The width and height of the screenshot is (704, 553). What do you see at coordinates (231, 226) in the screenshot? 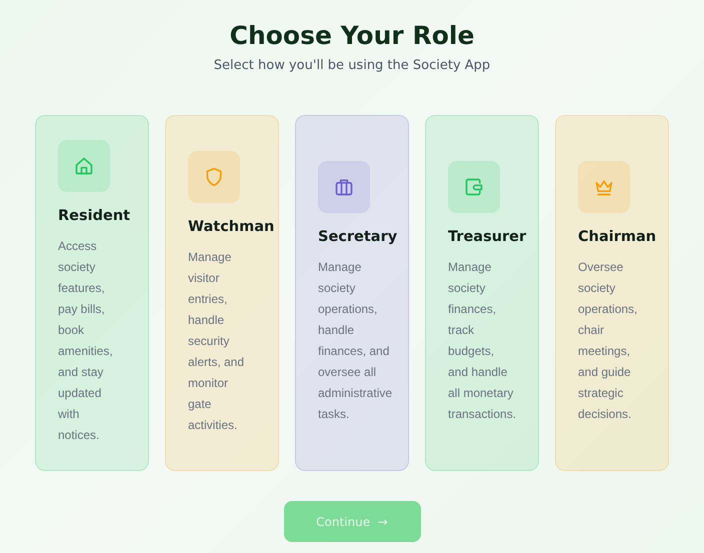
I see `role-name: Watchman` at bounding box center [231, 226].